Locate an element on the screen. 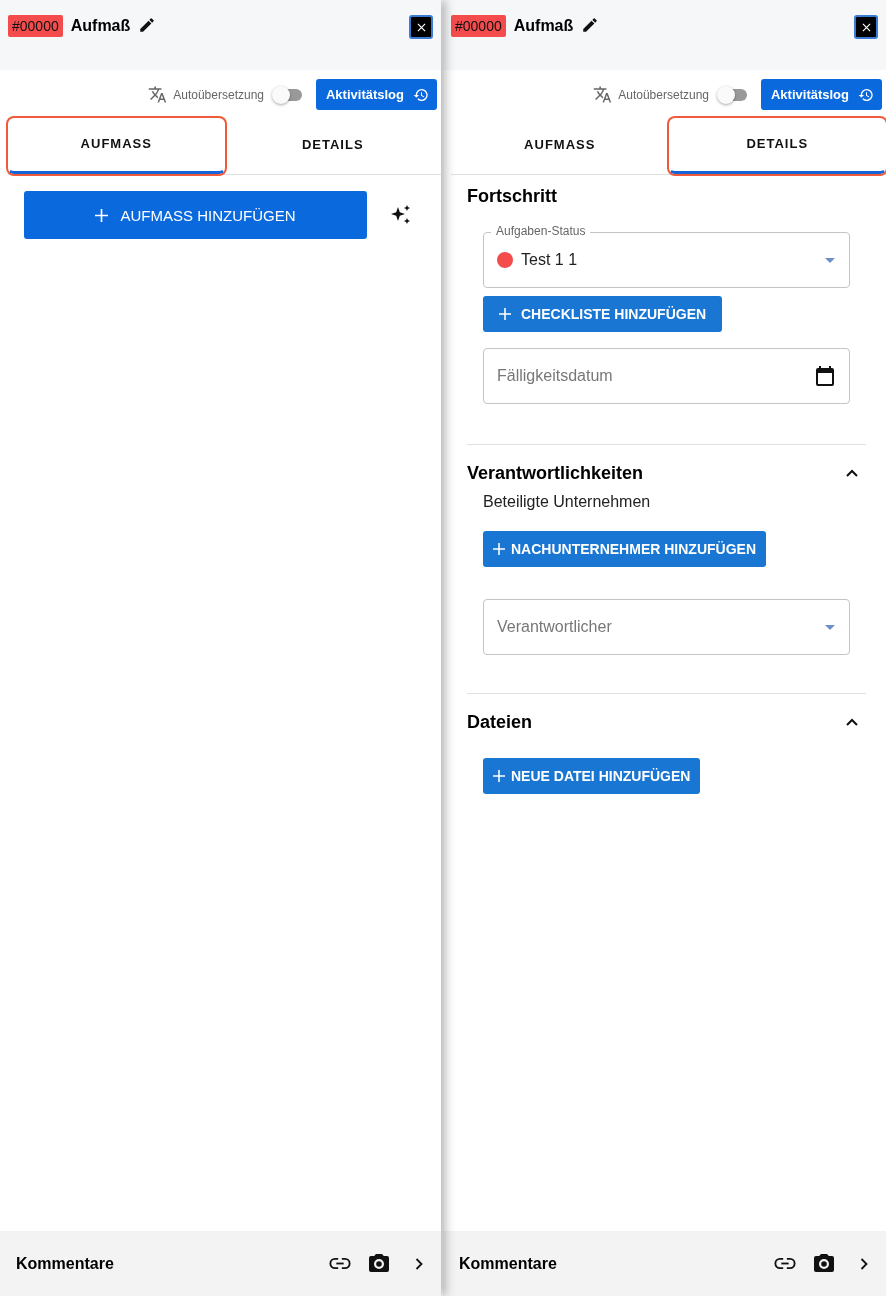 Image resolution: width=886 pixels, height=1296 pixels. section-title: Fortschritt is located at coordinates (512, 196).